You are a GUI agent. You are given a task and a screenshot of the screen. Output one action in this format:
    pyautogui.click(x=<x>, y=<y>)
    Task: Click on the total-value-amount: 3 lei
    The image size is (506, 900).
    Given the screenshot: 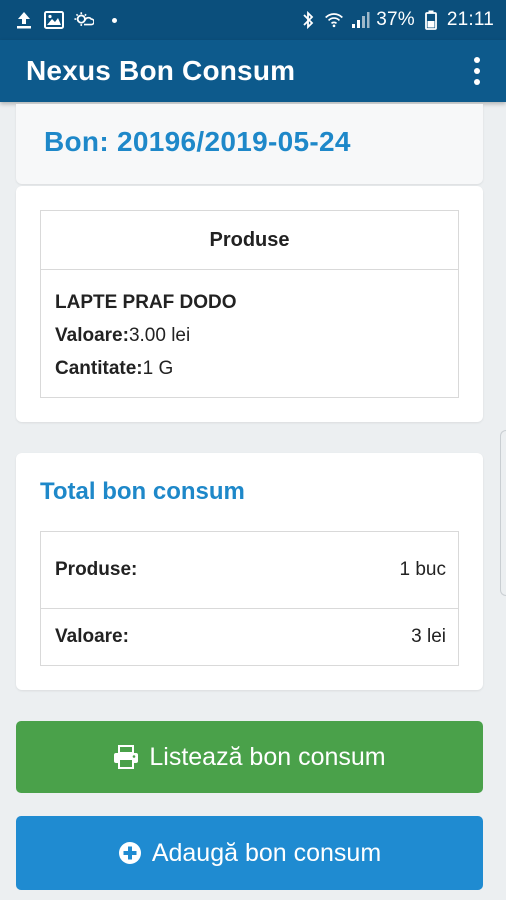 What is the action you would take?
    pyautogui.click(x=428, y=636)
    